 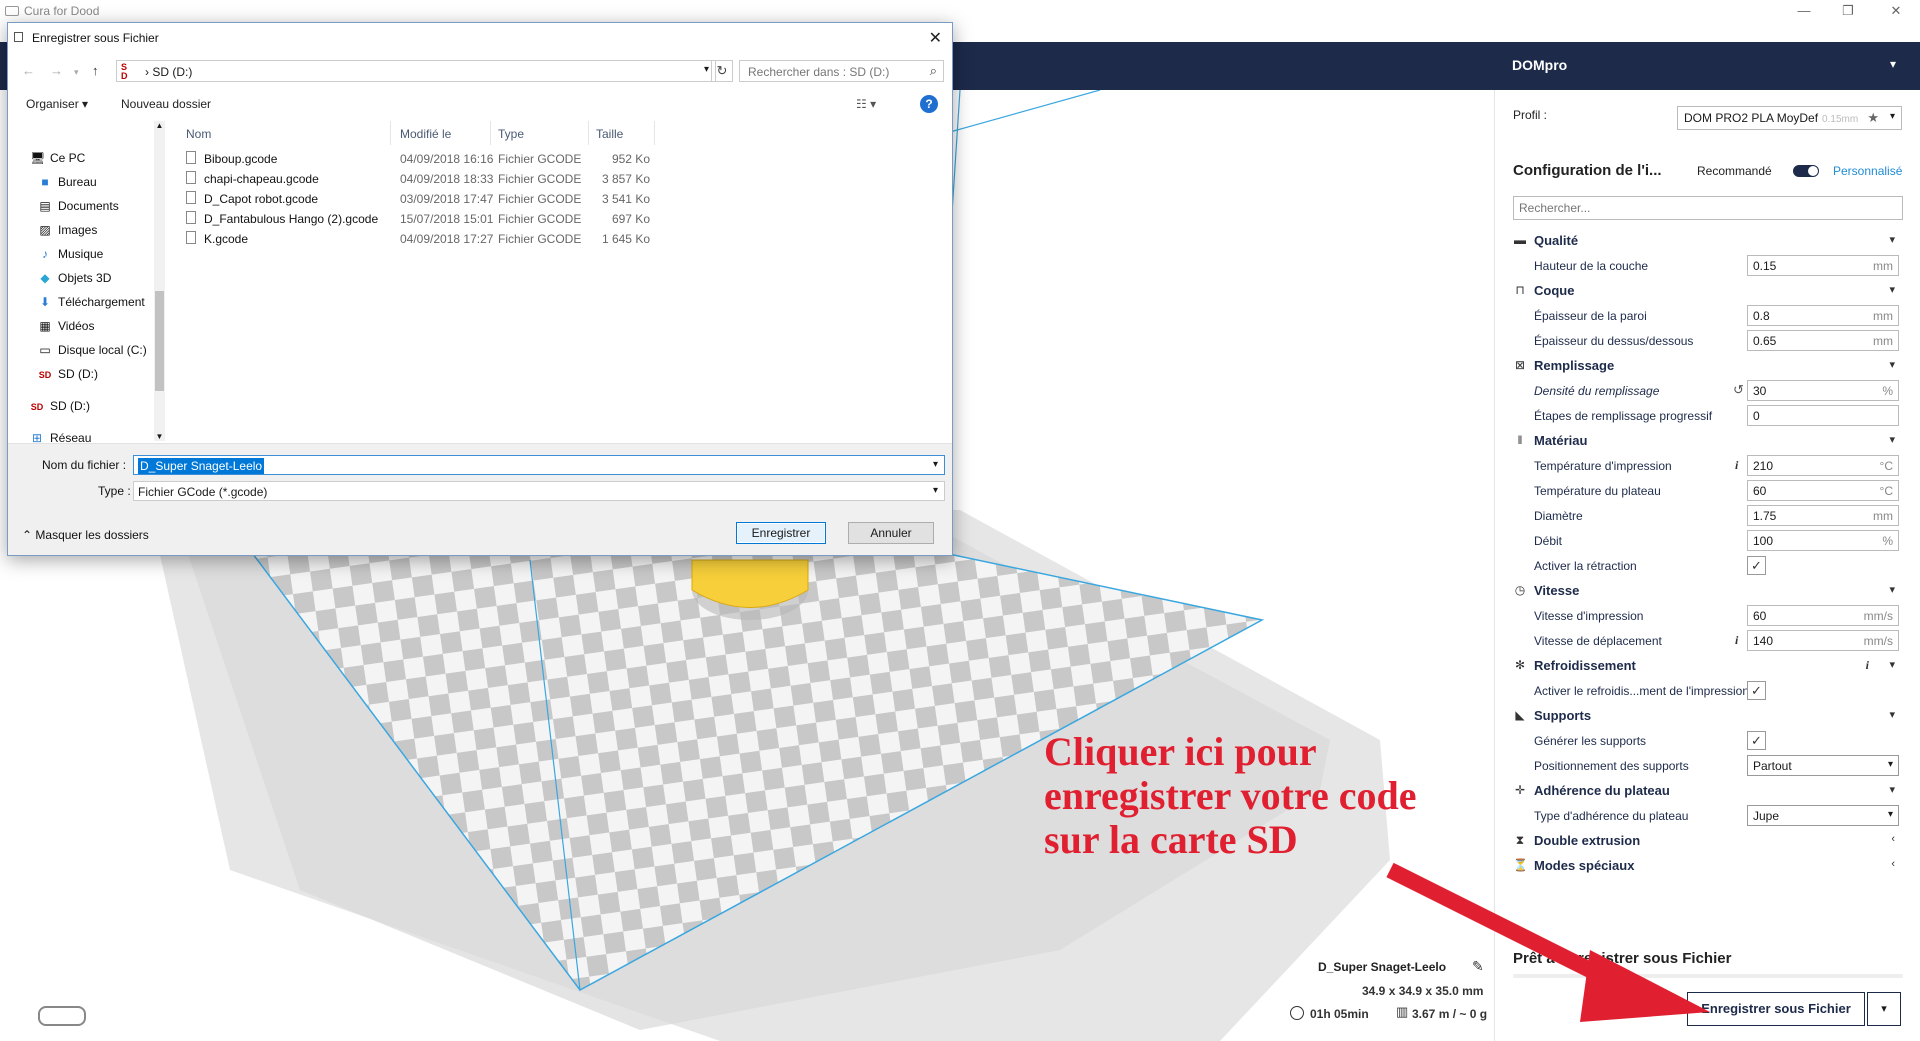 I want to click on music-icon: ♪, so click(x=45, y=254).